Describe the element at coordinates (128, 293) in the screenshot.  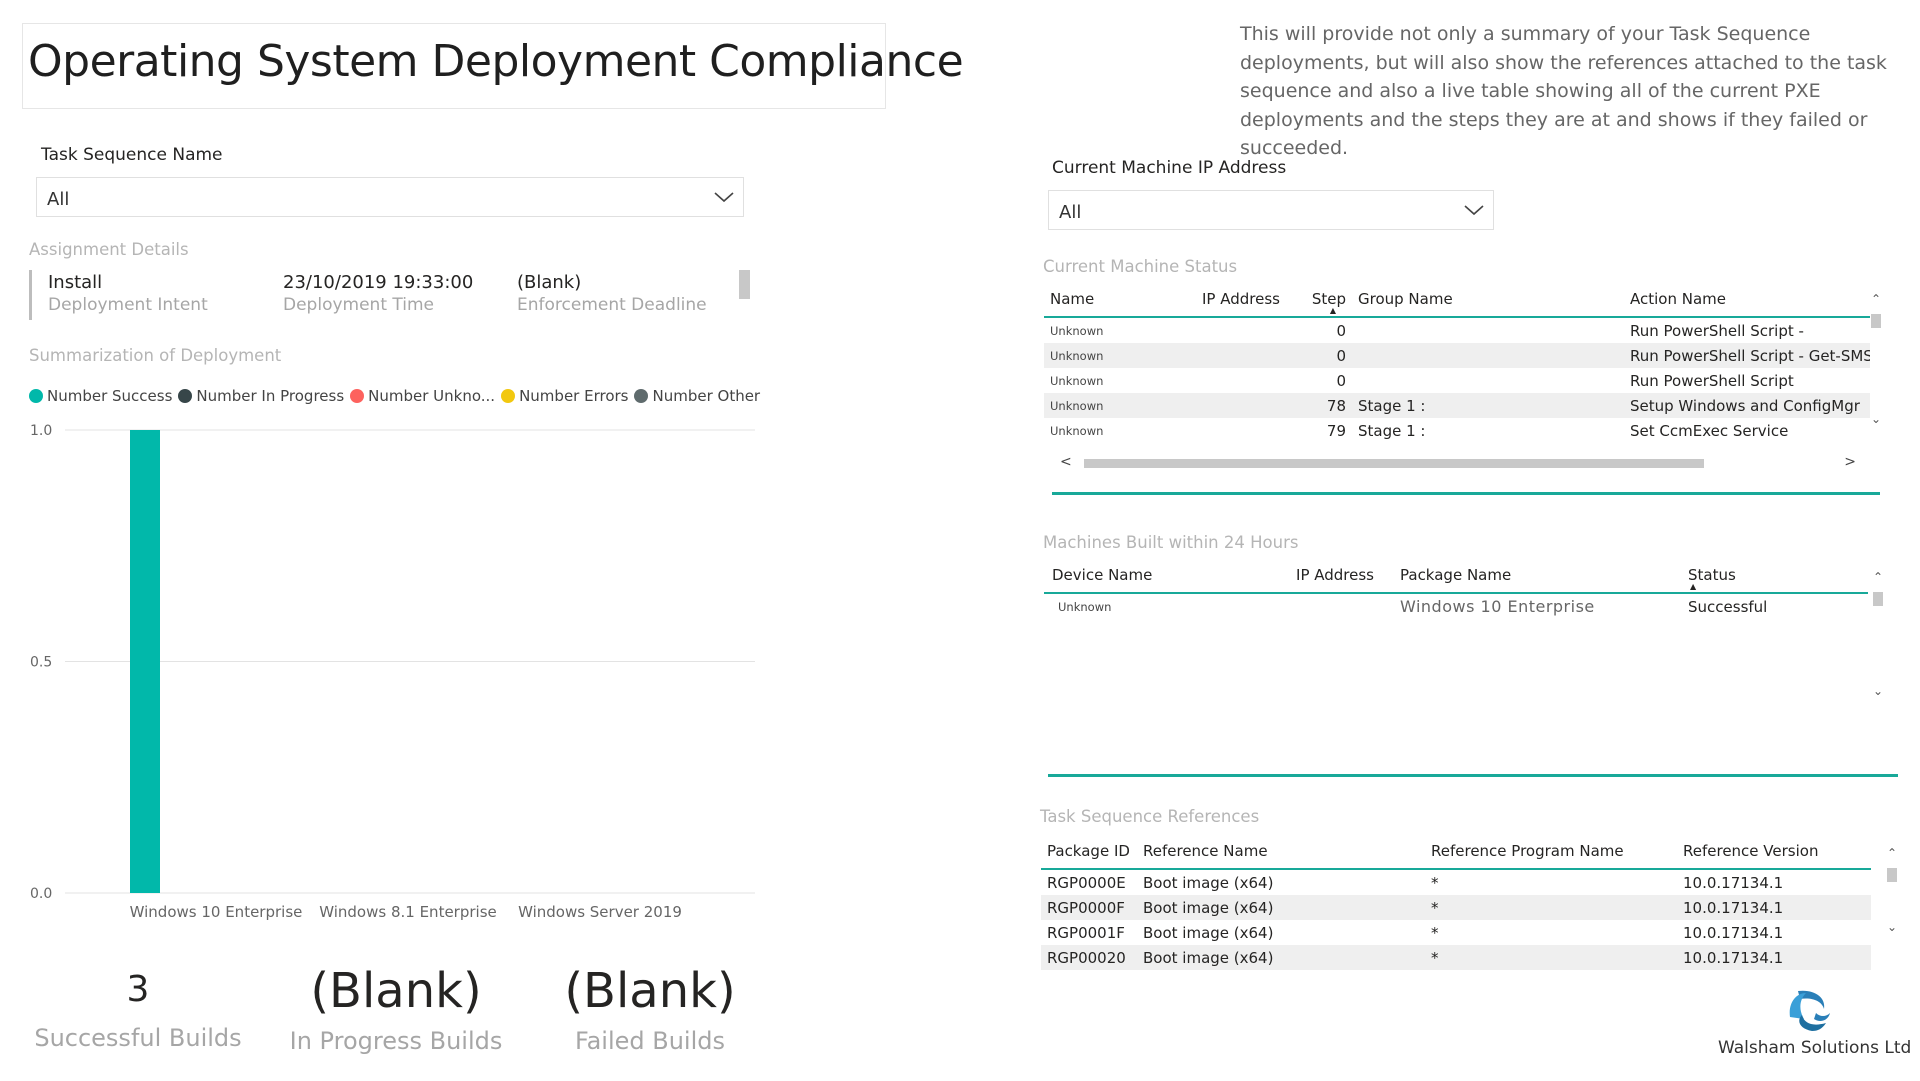
I see `deployment-intent-card: Install Deployment Intent` at that location.